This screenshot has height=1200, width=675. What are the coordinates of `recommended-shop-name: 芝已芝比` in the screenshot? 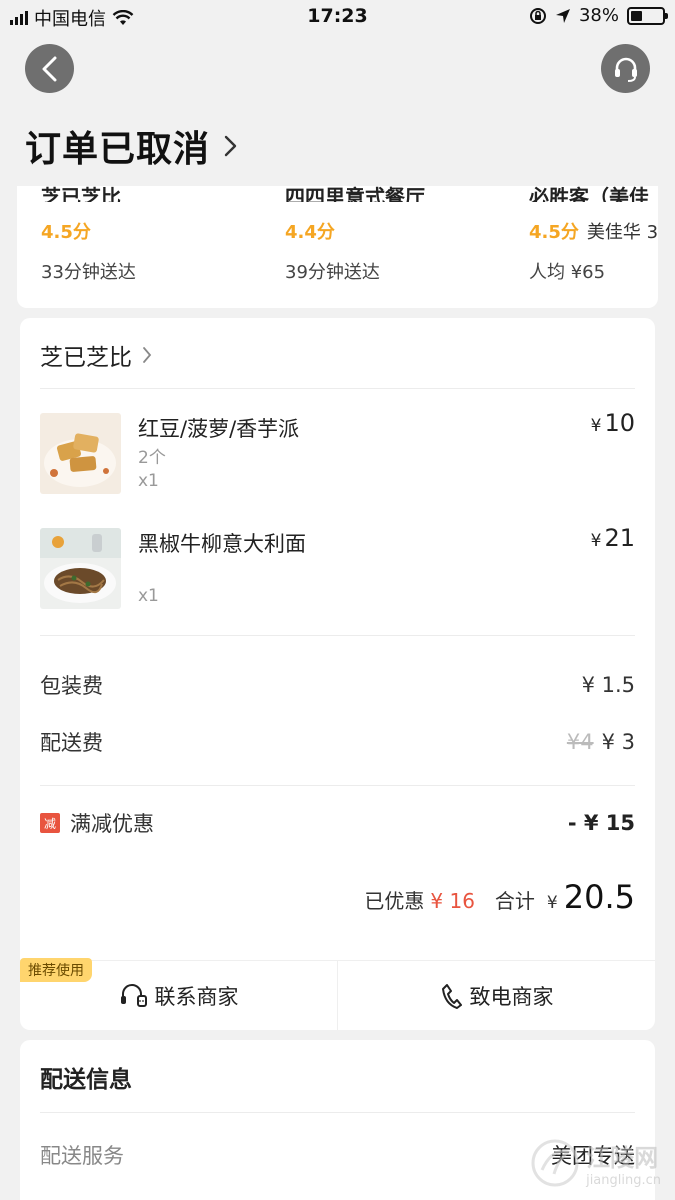 It's located at (81, 194).